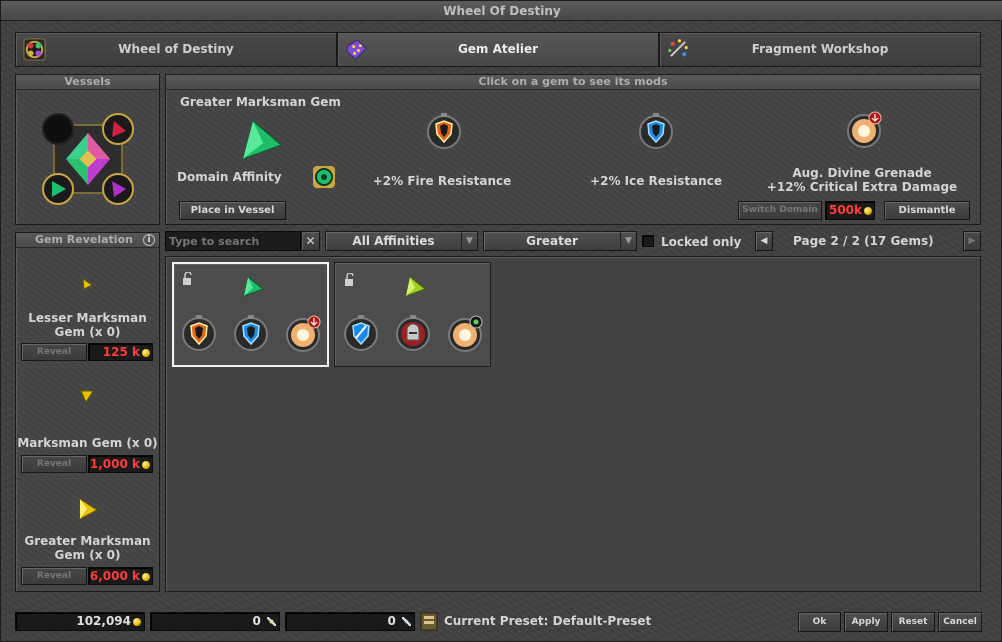 This screenshot has width=1002, height=642. I want to click on vessels-header: Vessels, so click(87, 82).